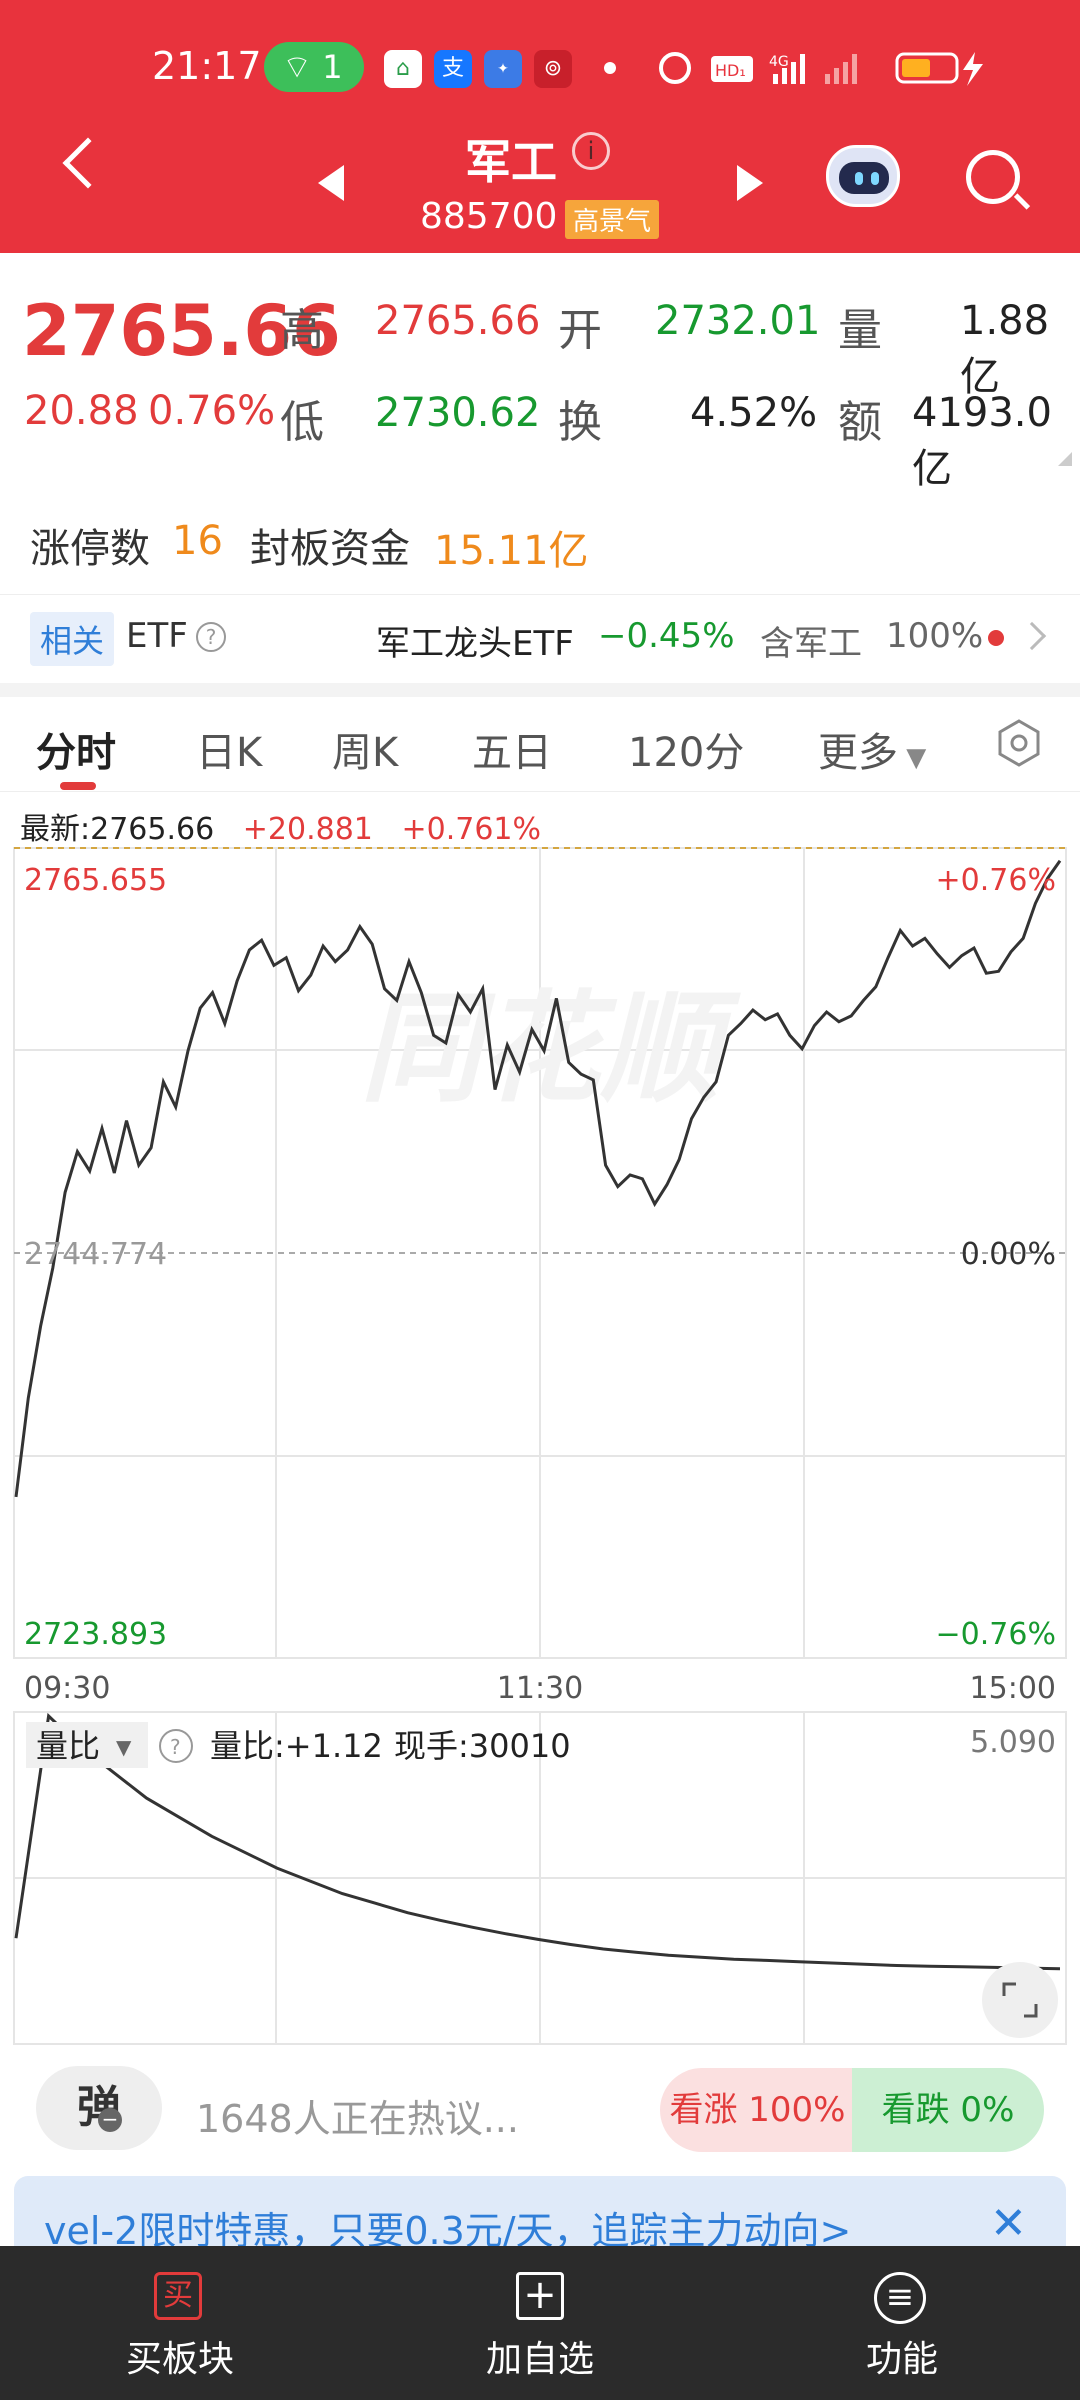 This screenshot has height=2400, width=1080. What do you see at coordinates (610, 68) in the screenshot?
I see `more-notifications-dot` at bounding box center [610, 68].